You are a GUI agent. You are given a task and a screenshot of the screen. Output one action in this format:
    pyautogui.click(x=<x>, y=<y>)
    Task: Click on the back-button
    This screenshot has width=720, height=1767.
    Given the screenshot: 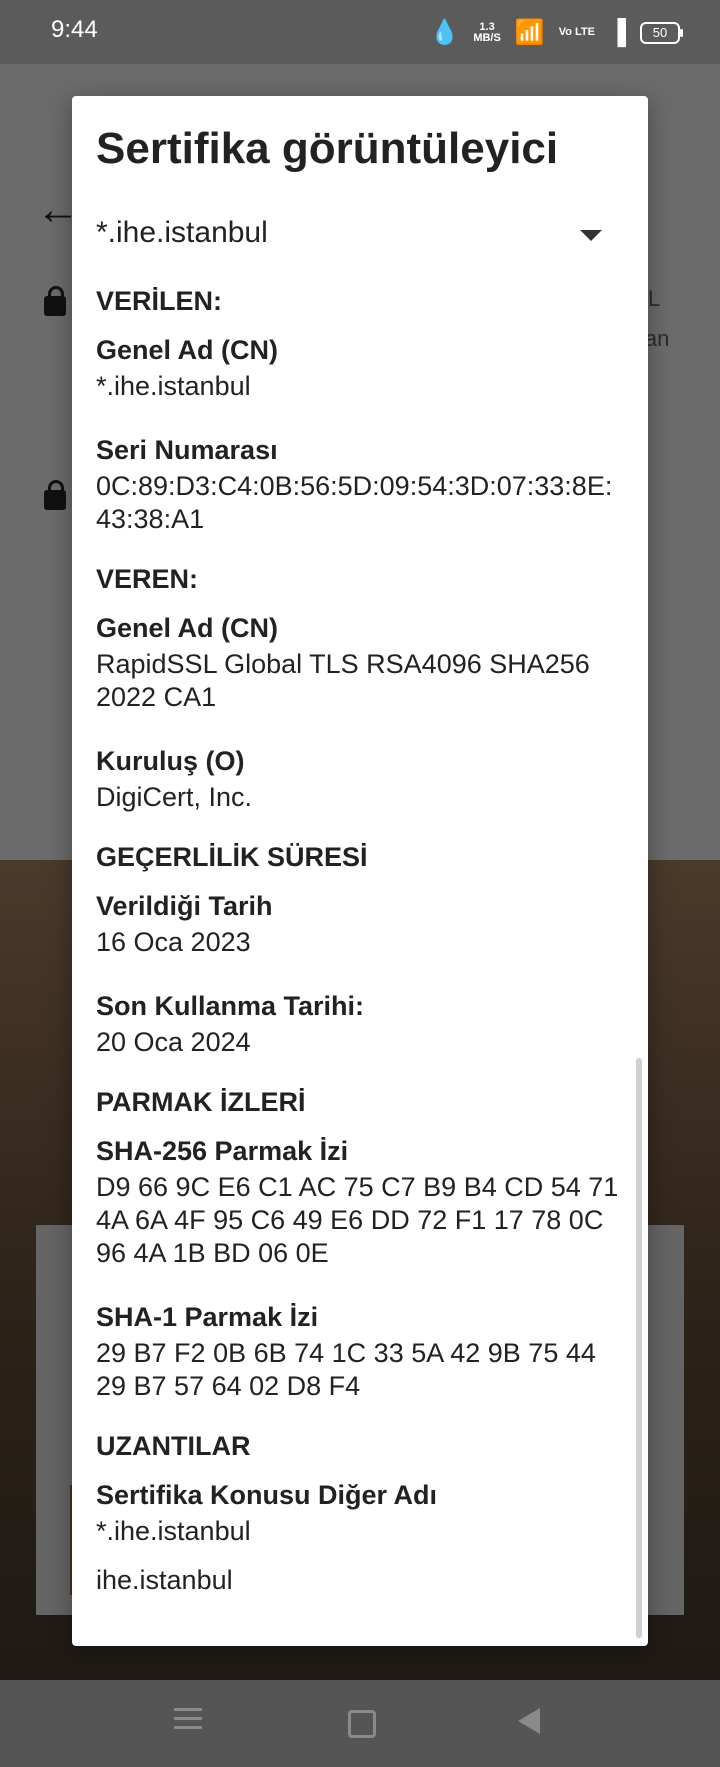 What is the action you would take?
    pyautogui.click(x=529, y=1721)
    